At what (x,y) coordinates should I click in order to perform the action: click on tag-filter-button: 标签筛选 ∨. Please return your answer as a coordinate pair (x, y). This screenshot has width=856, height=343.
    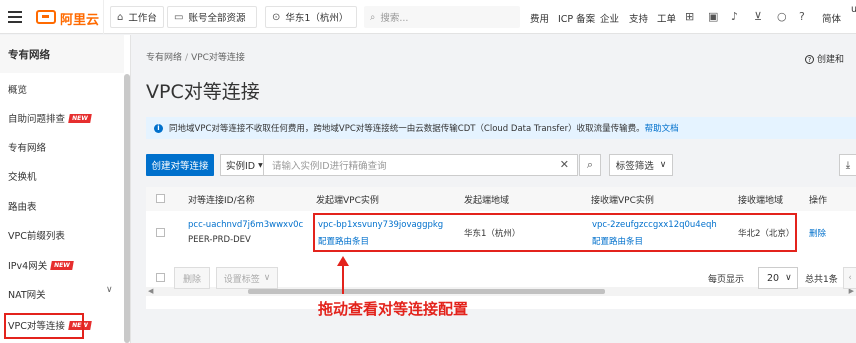
    Looking at the image, I should click on (641, 165).